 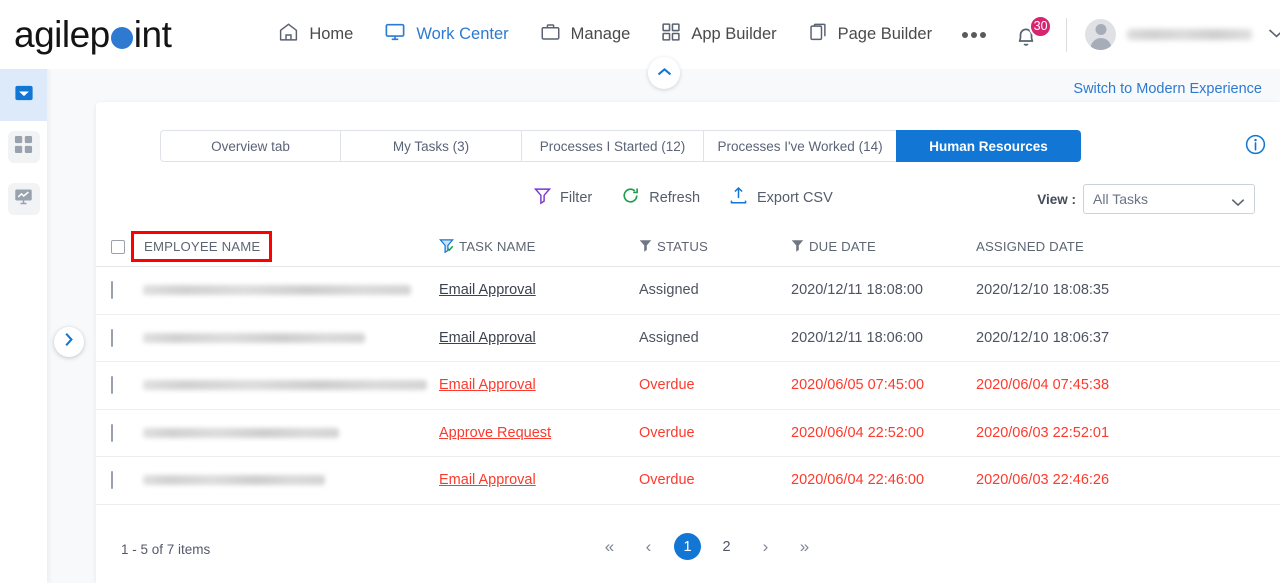 I want to click on nav-label-work-center: Work Center, so click(x=462, y=34).